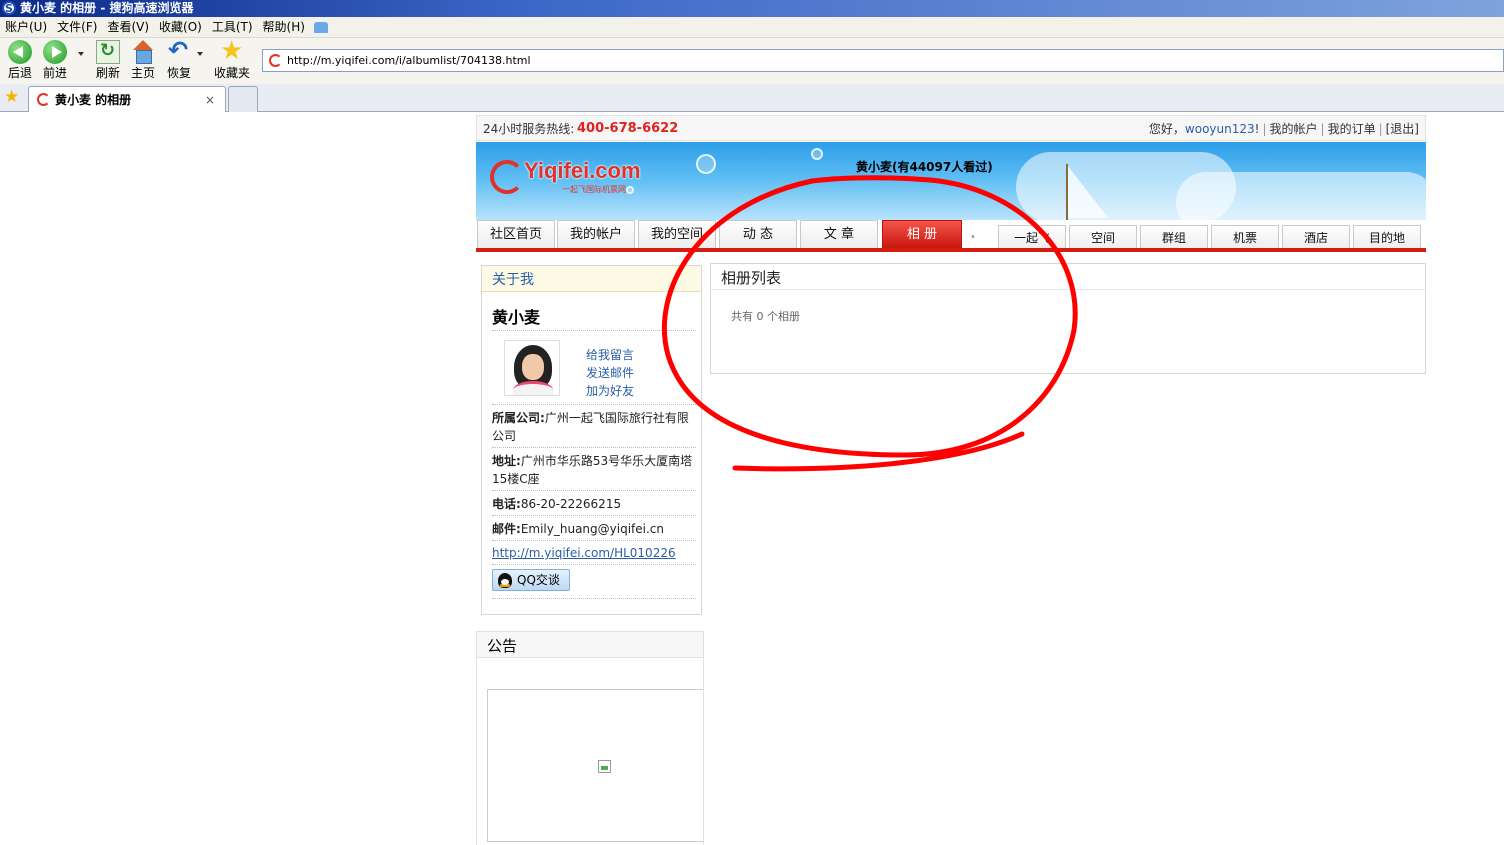  I want to click on menu-view: 查看(V), so click(128, 27).